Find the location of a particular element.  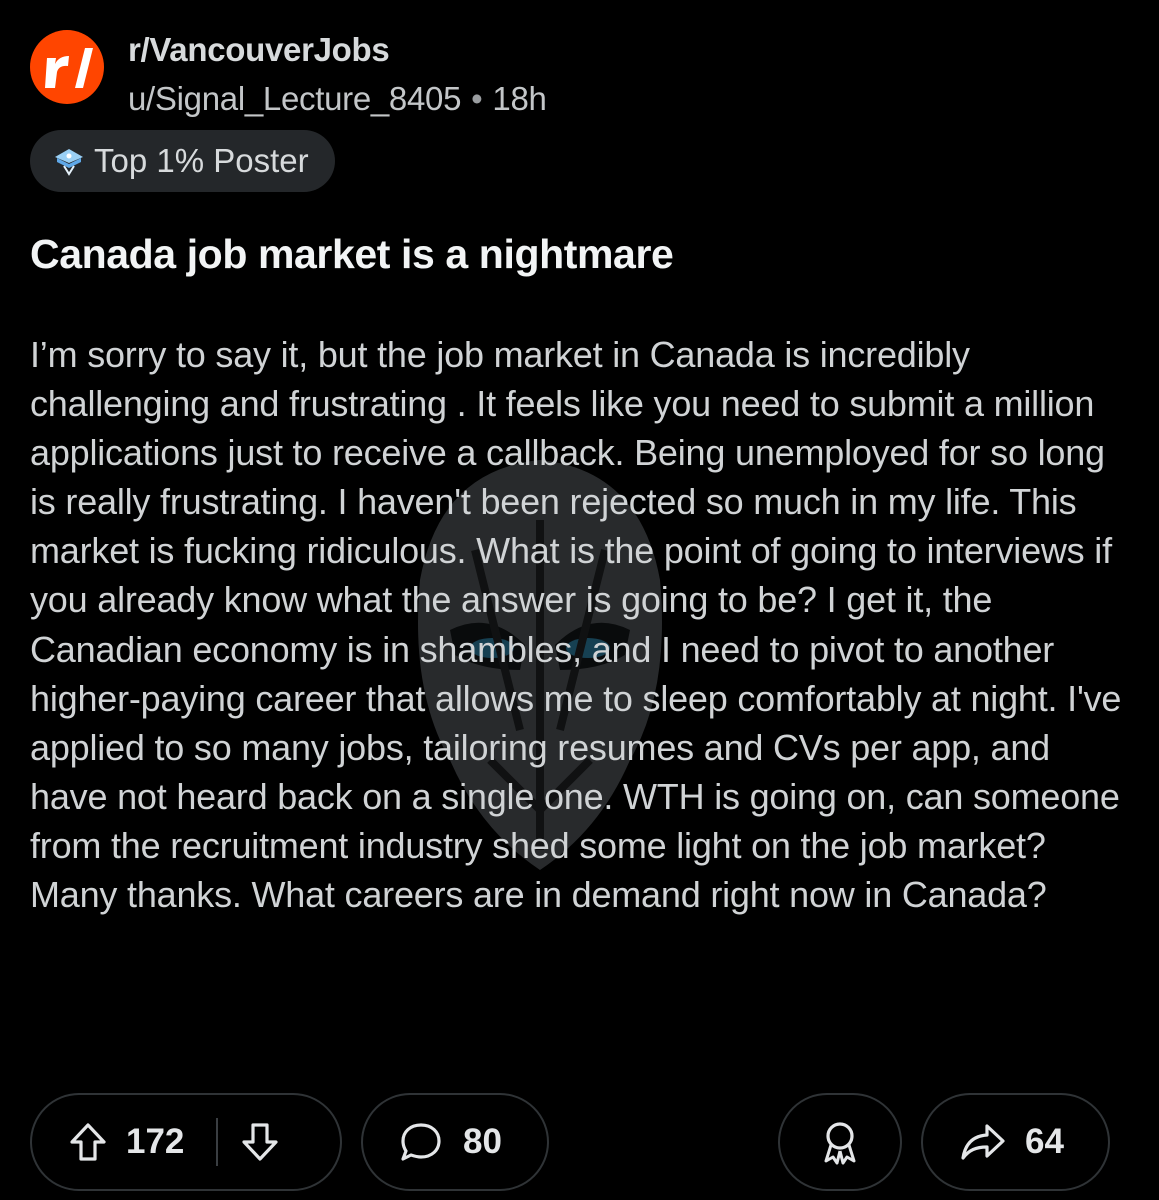

subreddit-avatar is located at coordinates (67, 67).